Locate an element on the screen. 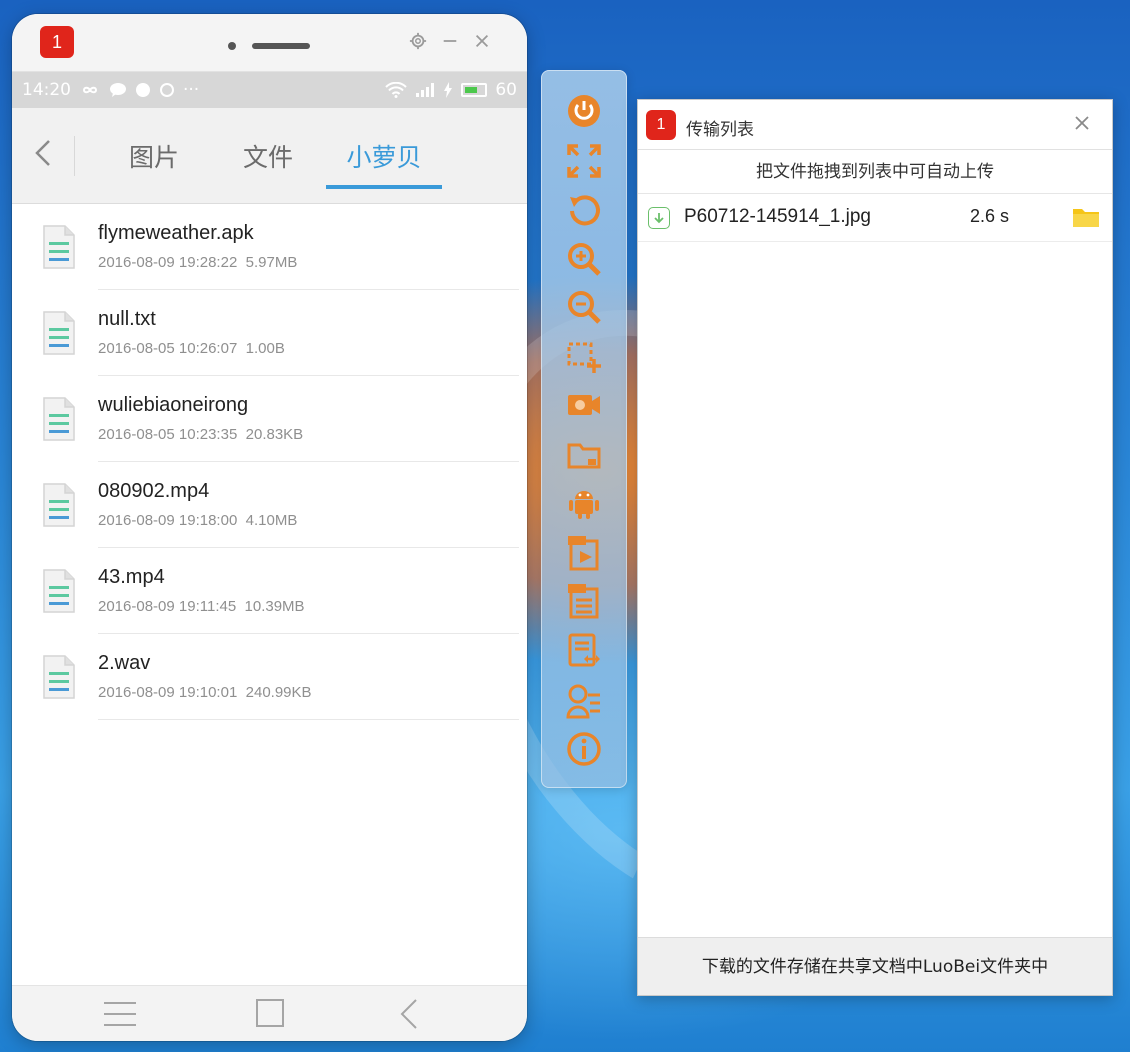 This screenshot has height=1052, width=1130. chevron-left-icon is located at coordinates (42, 153).